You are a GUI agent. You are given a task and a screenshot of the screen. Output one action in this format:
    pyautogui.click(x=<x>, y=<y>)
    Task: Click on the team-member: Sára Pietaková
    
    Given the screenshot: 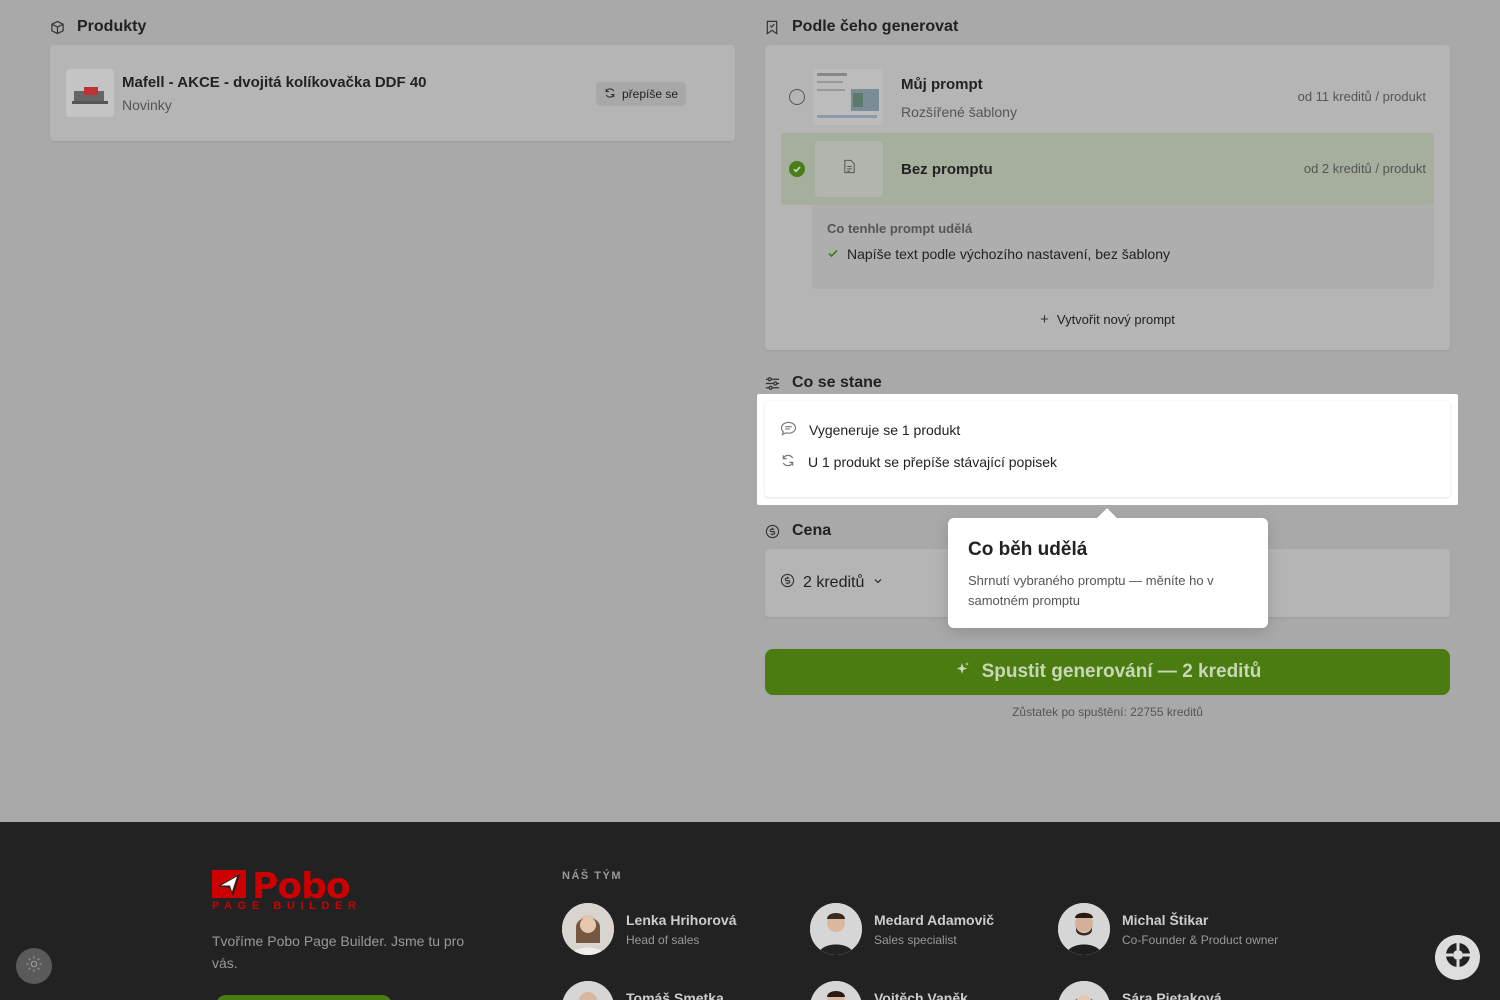 What is the action you would take?
    pyautogui.click(x=1178, y=990)
    